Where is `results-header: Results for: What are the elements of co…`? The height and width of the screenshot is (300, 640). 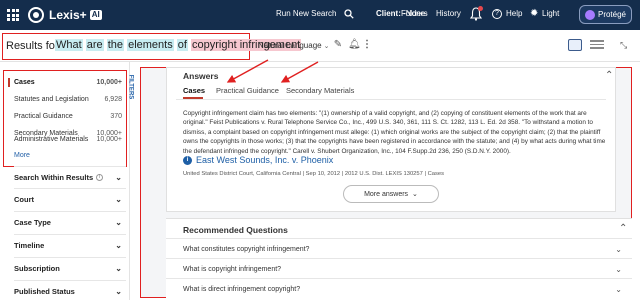 results-header: Results for: What are the elements of co… is located at coordinates (320, 46).